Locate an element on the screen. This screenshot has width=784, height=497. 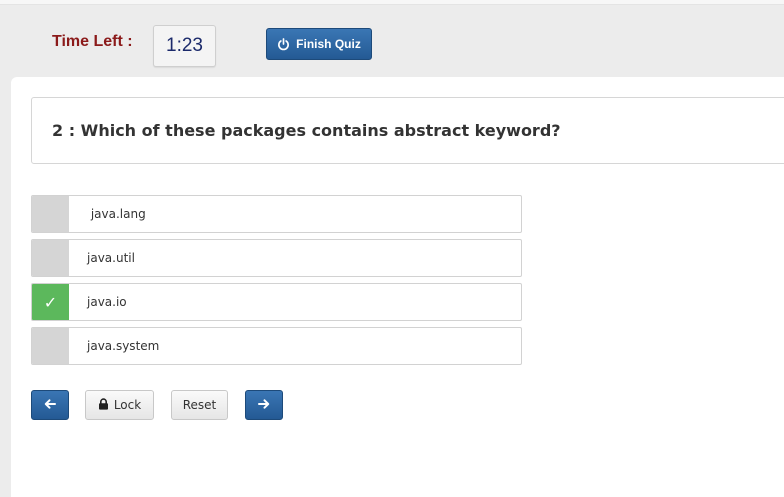
next-button is located at coordinates (264, 405).